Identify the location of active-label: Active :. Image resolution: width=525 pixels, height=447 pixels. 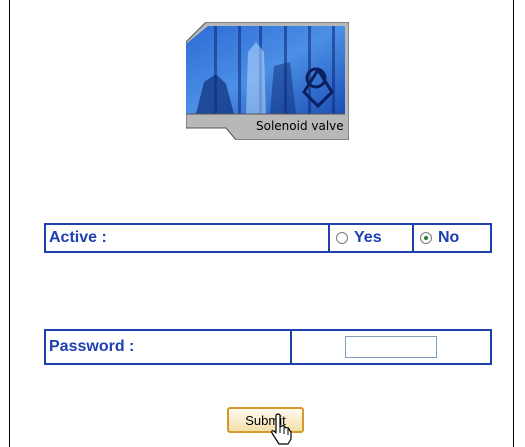
(188, 238).